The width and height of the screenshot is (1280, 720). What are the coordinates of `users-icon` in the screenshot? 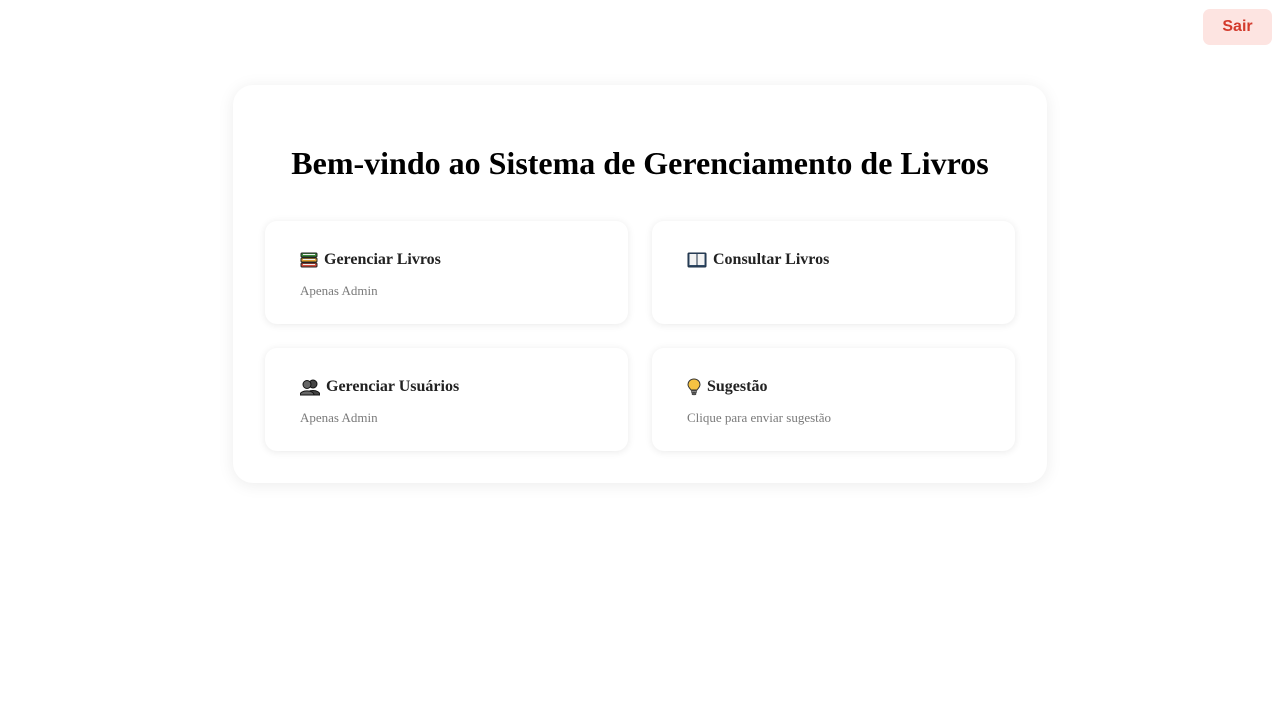 It's located at (310, 387).